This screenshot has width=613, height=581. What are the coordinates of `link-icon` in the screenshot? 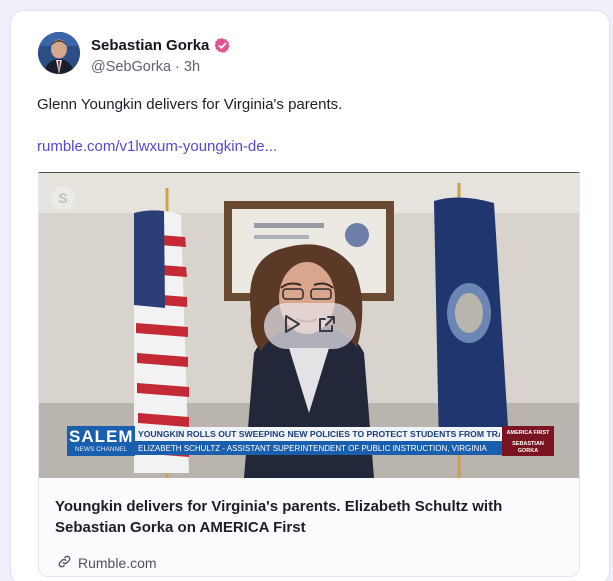 It's located at (64, 563).